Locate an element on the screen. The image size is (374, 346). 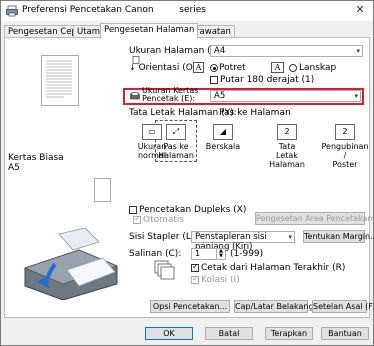
duplex-label: Pencetakan Dupleks (X) is located at coordinates (193, 210).